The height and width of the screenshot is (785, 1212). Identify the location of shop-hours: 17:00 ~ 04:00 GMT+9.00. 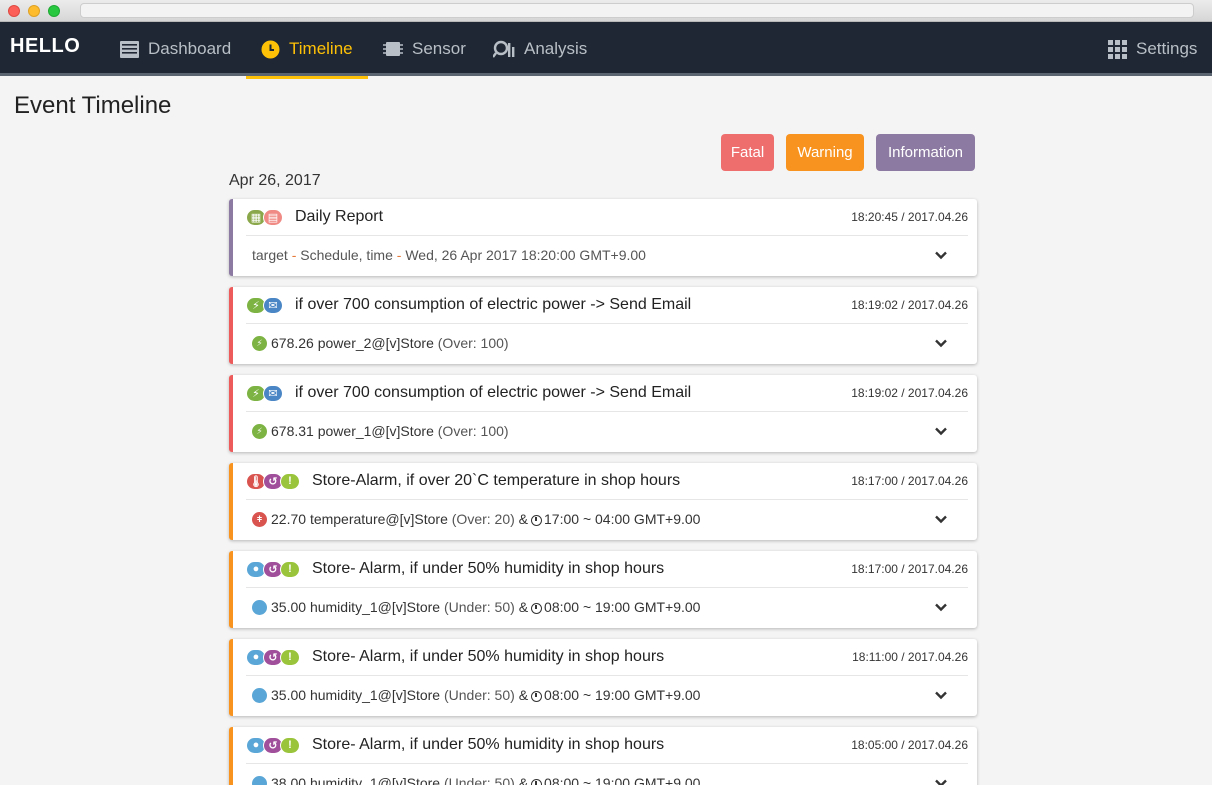
(622, 519).